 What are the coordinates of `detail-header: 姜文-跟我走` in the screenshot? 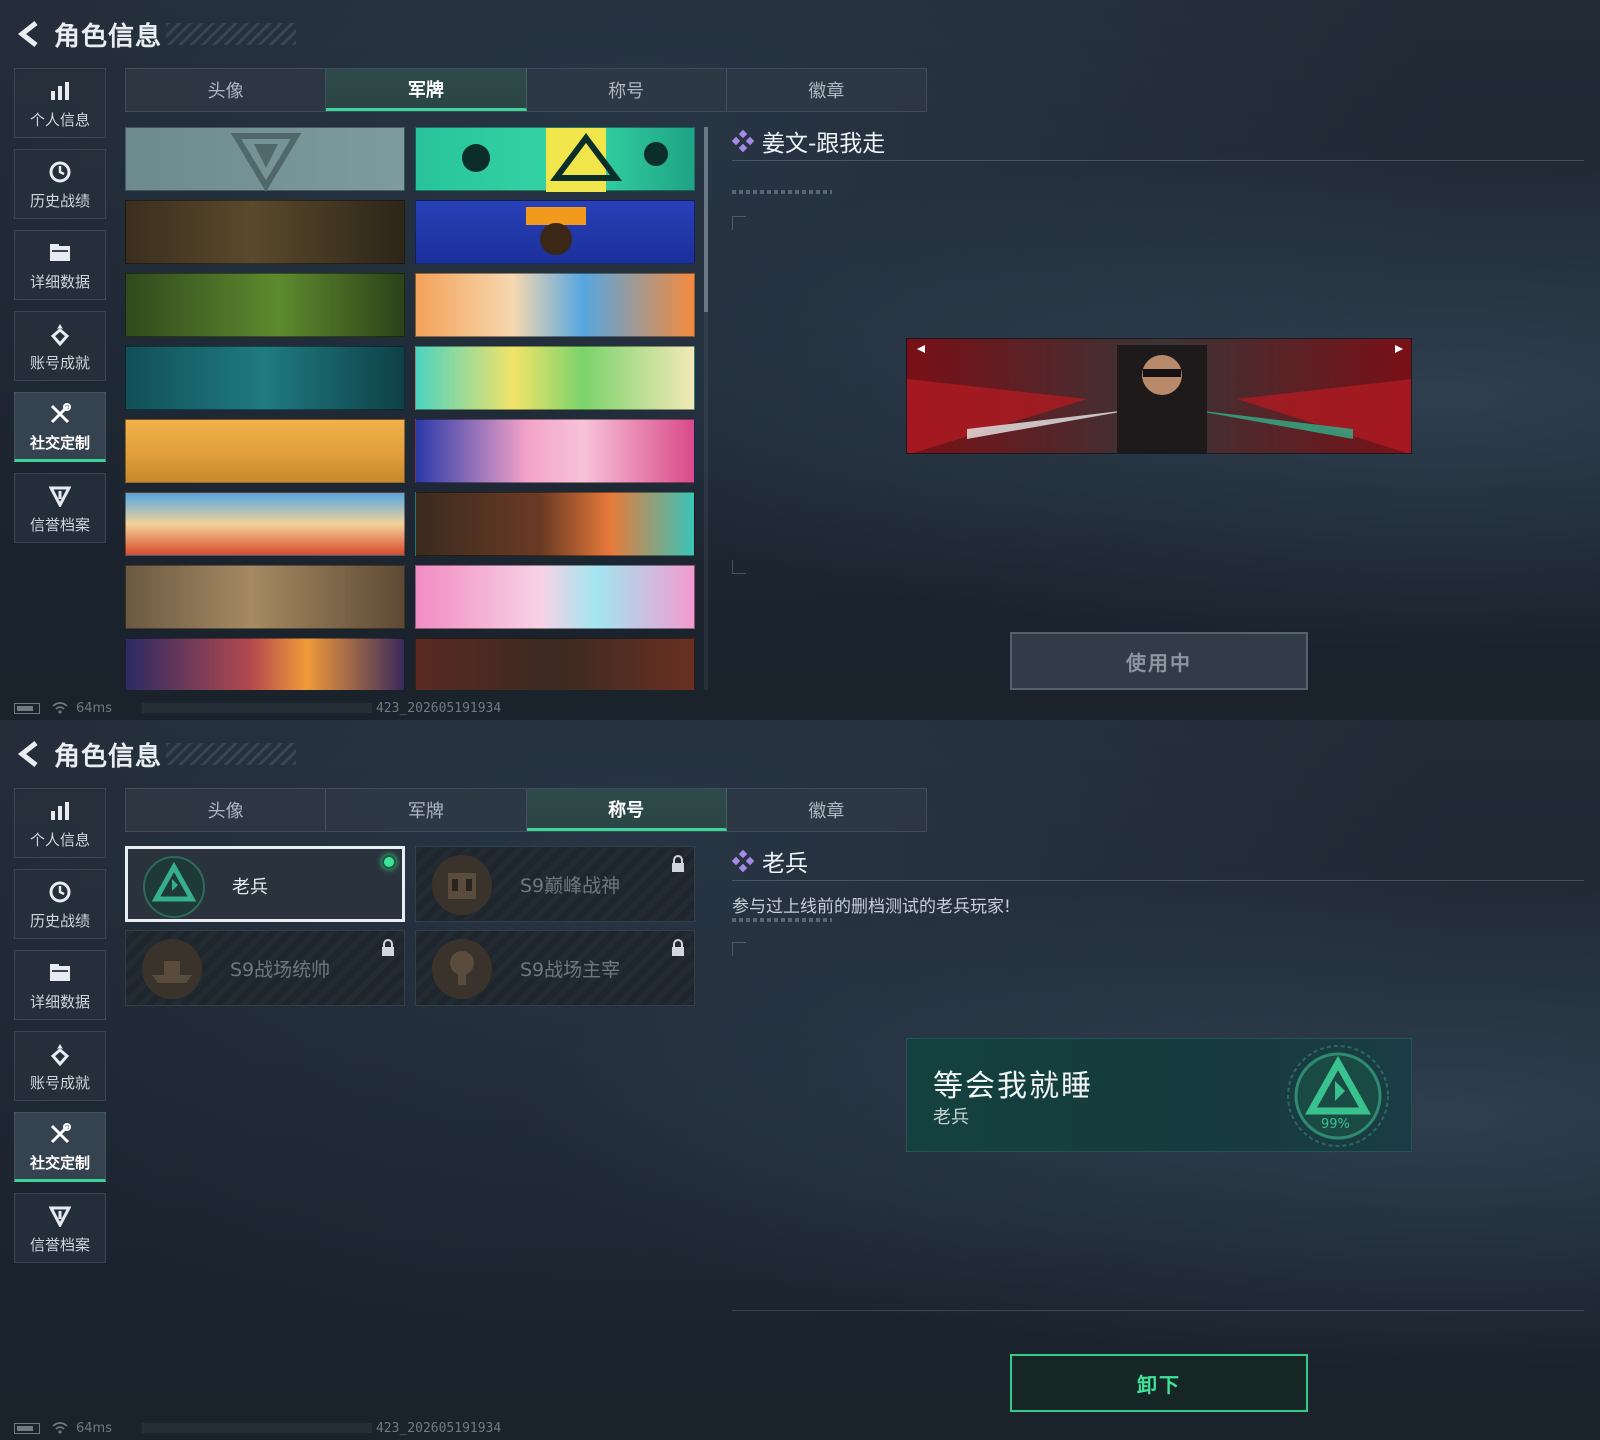 It's located at (808, 141).